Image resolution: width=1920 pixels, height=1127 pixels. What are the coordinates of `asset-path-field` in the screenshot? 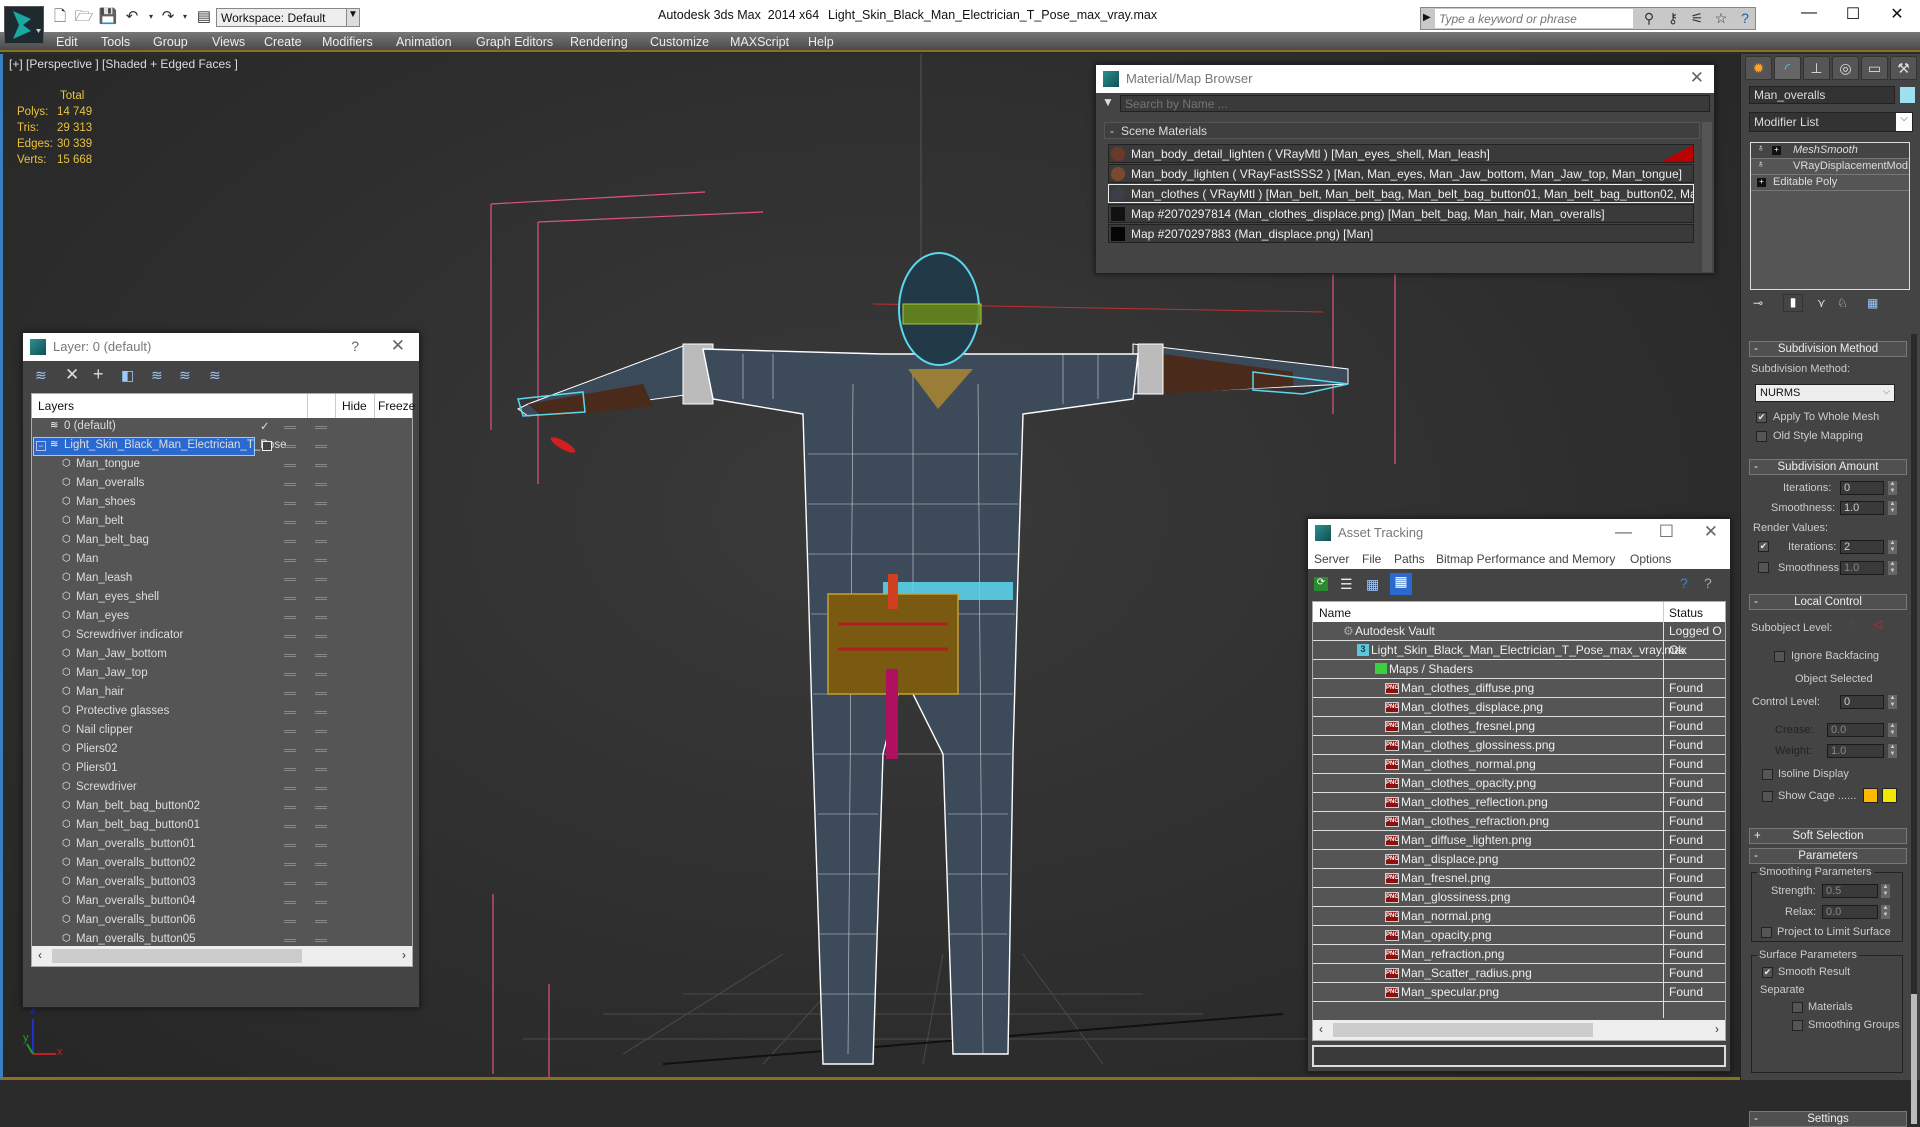 It's located at (1519, 1056).